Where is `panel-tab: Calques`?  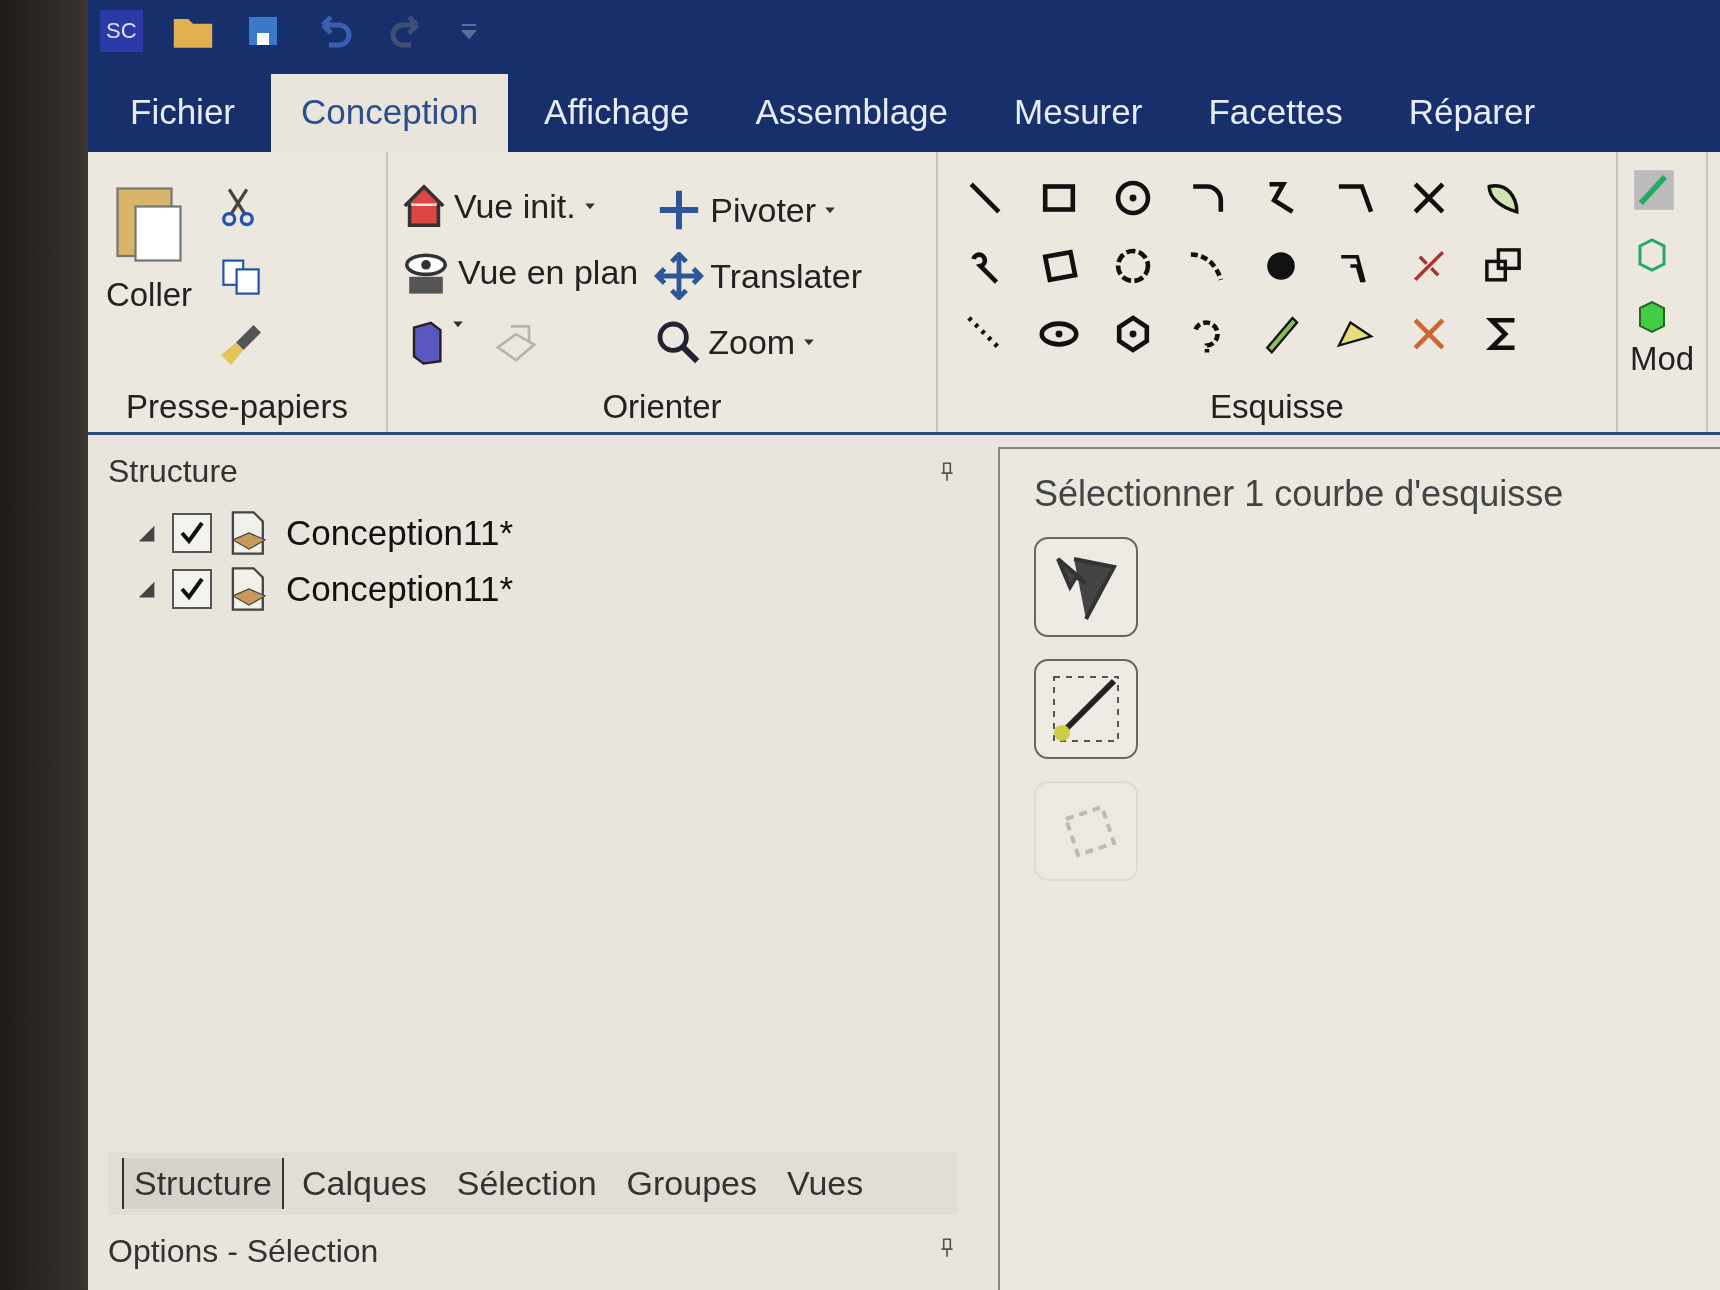
panel-tab: Calques is located at coordinates (364, 1183).